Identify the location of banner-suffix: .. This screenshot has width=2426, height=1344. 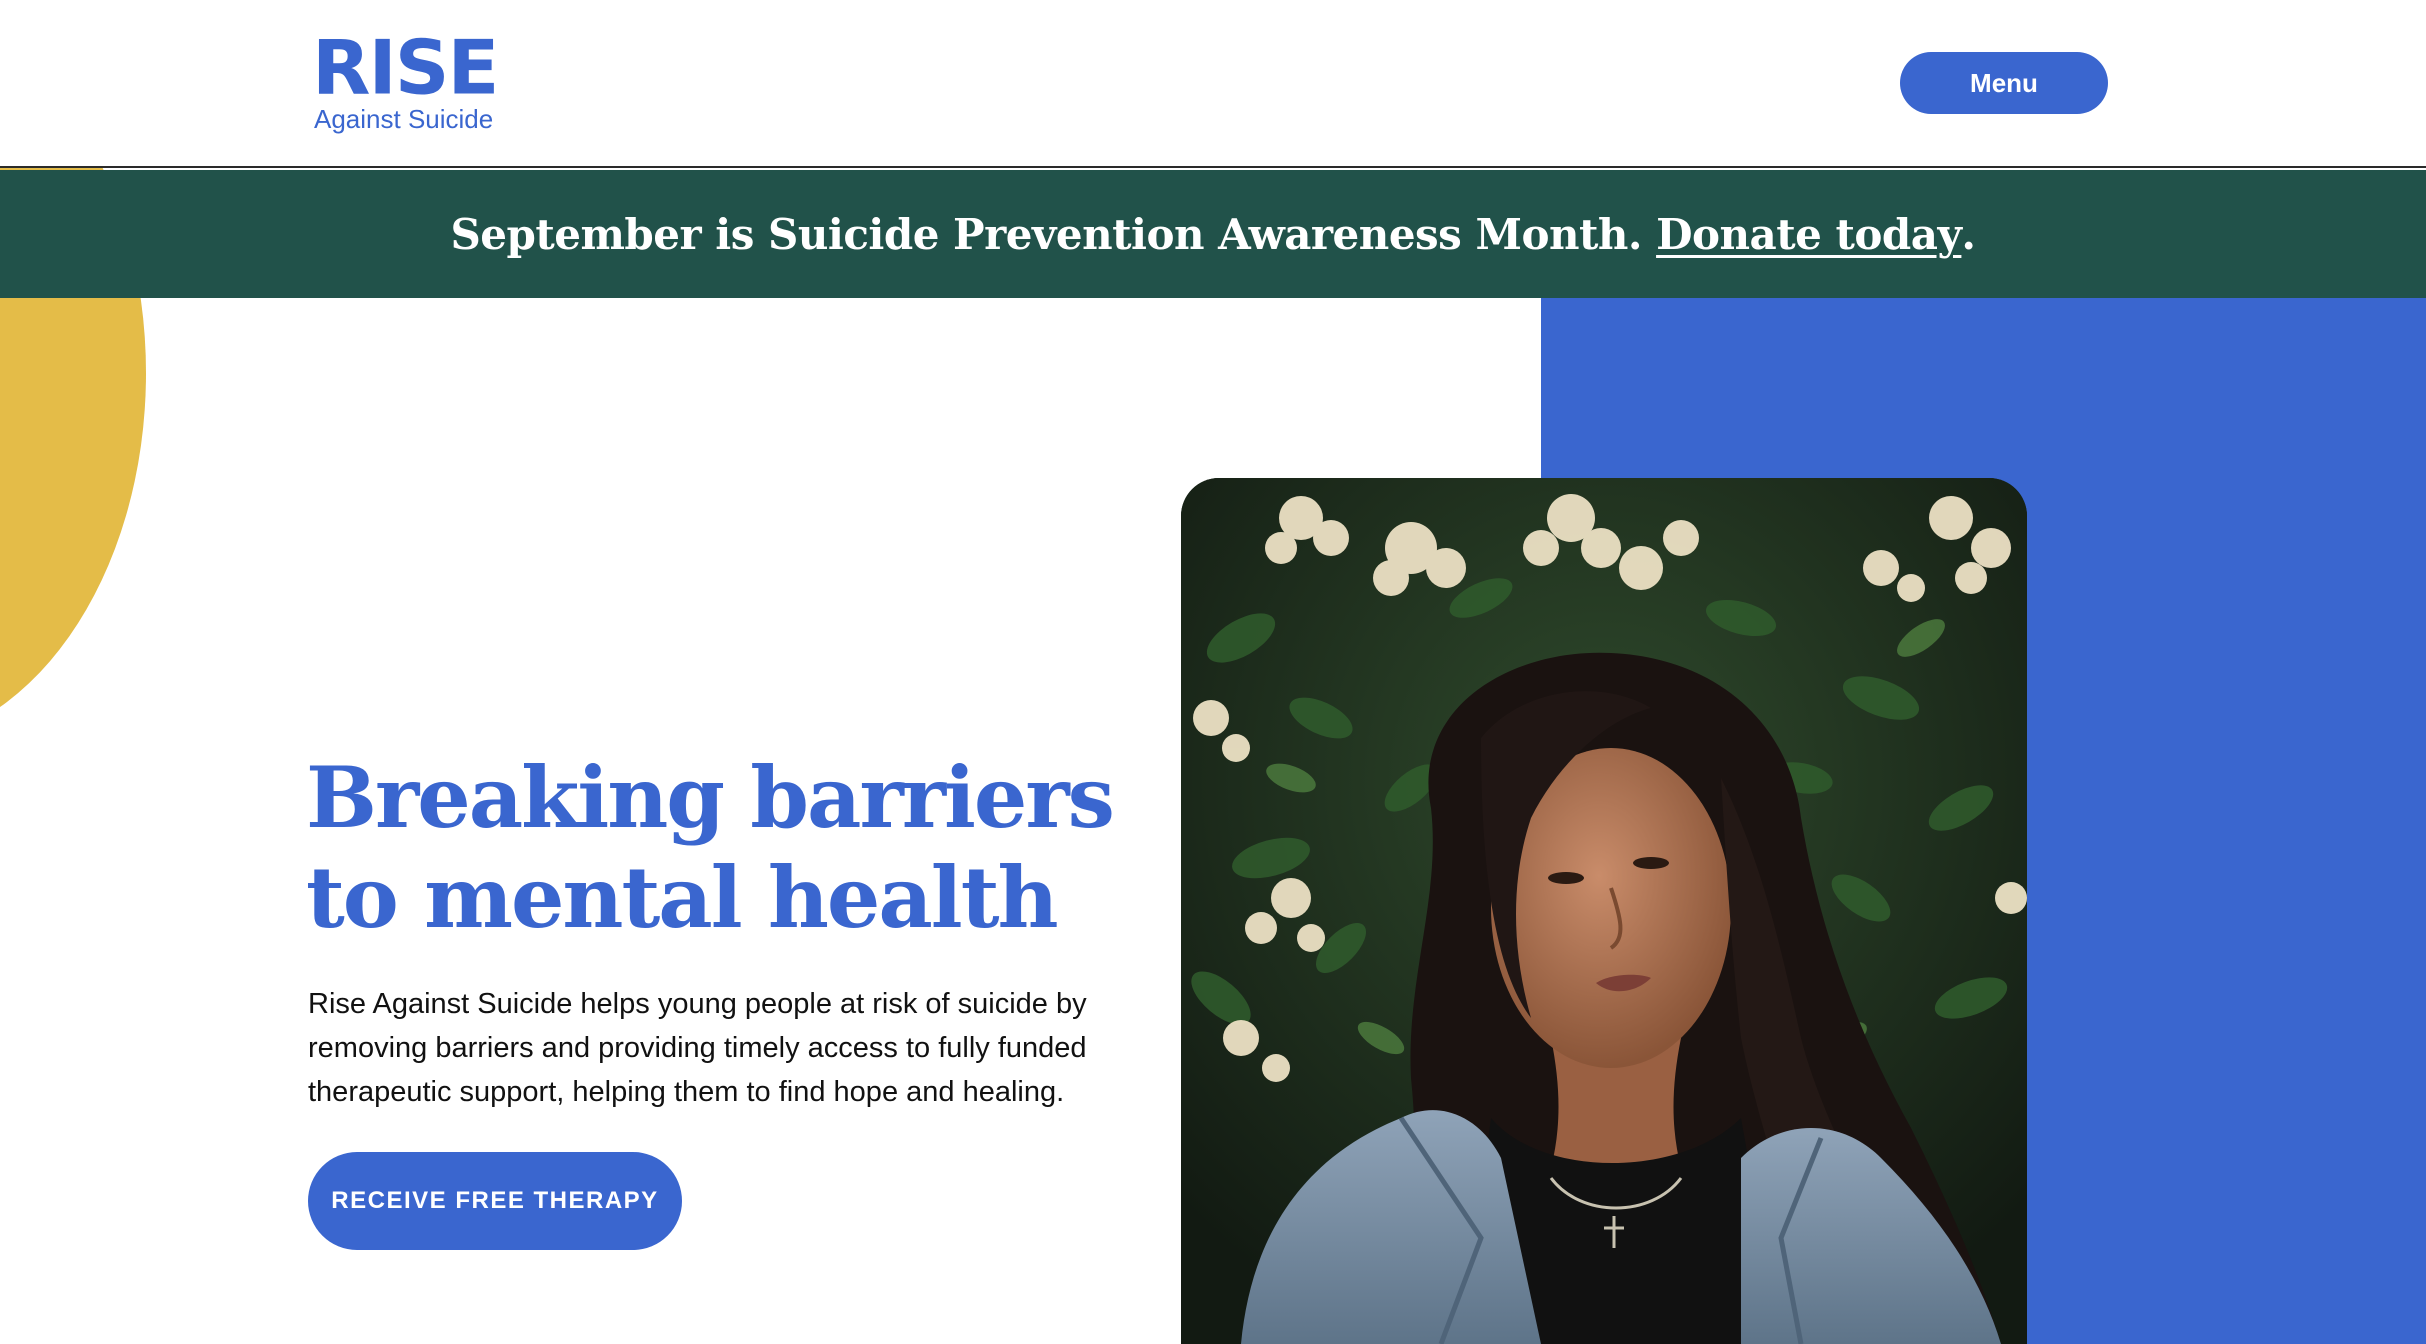
(1968, 234).